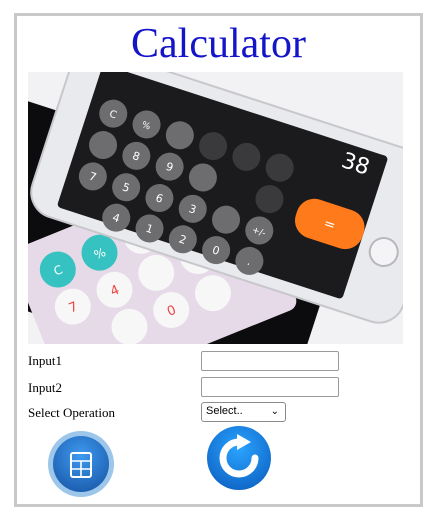 This screenshot has height=522, width=438. What do you see at coordinates (71, 412) in the screenshot?
I see `operation-label: Select Operation` at bounding box center [71, 412].